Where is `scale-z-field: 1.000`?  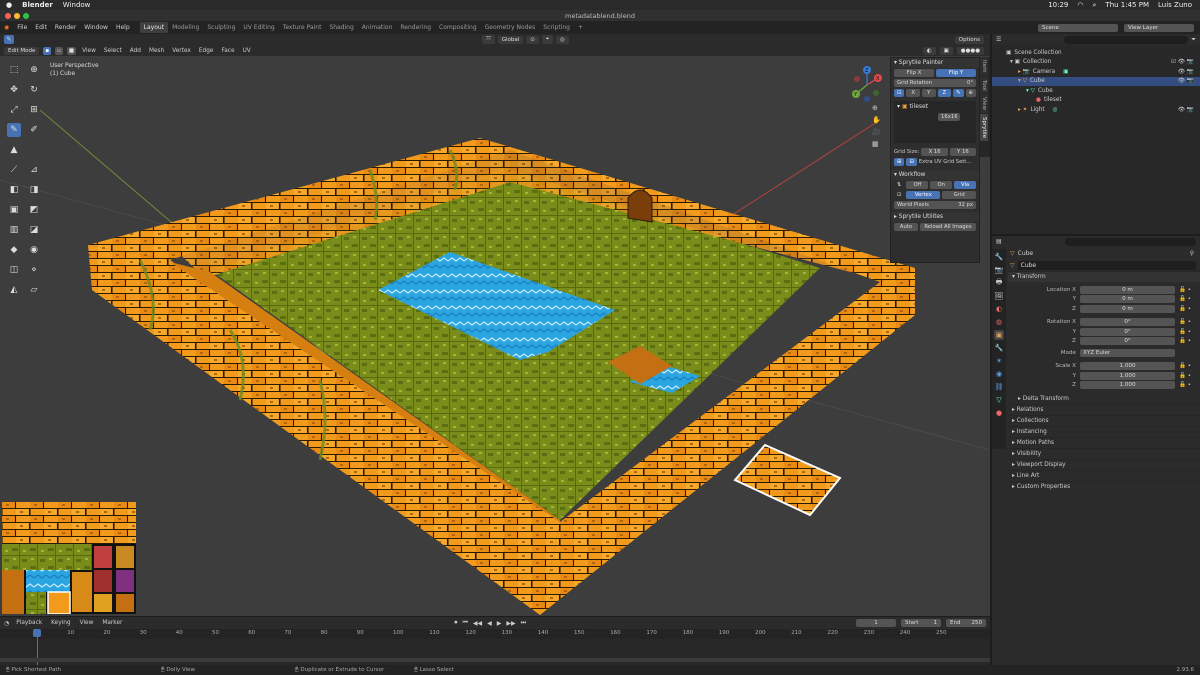 scale-z-field: 1.000 is located at coordinates (1127, 385).